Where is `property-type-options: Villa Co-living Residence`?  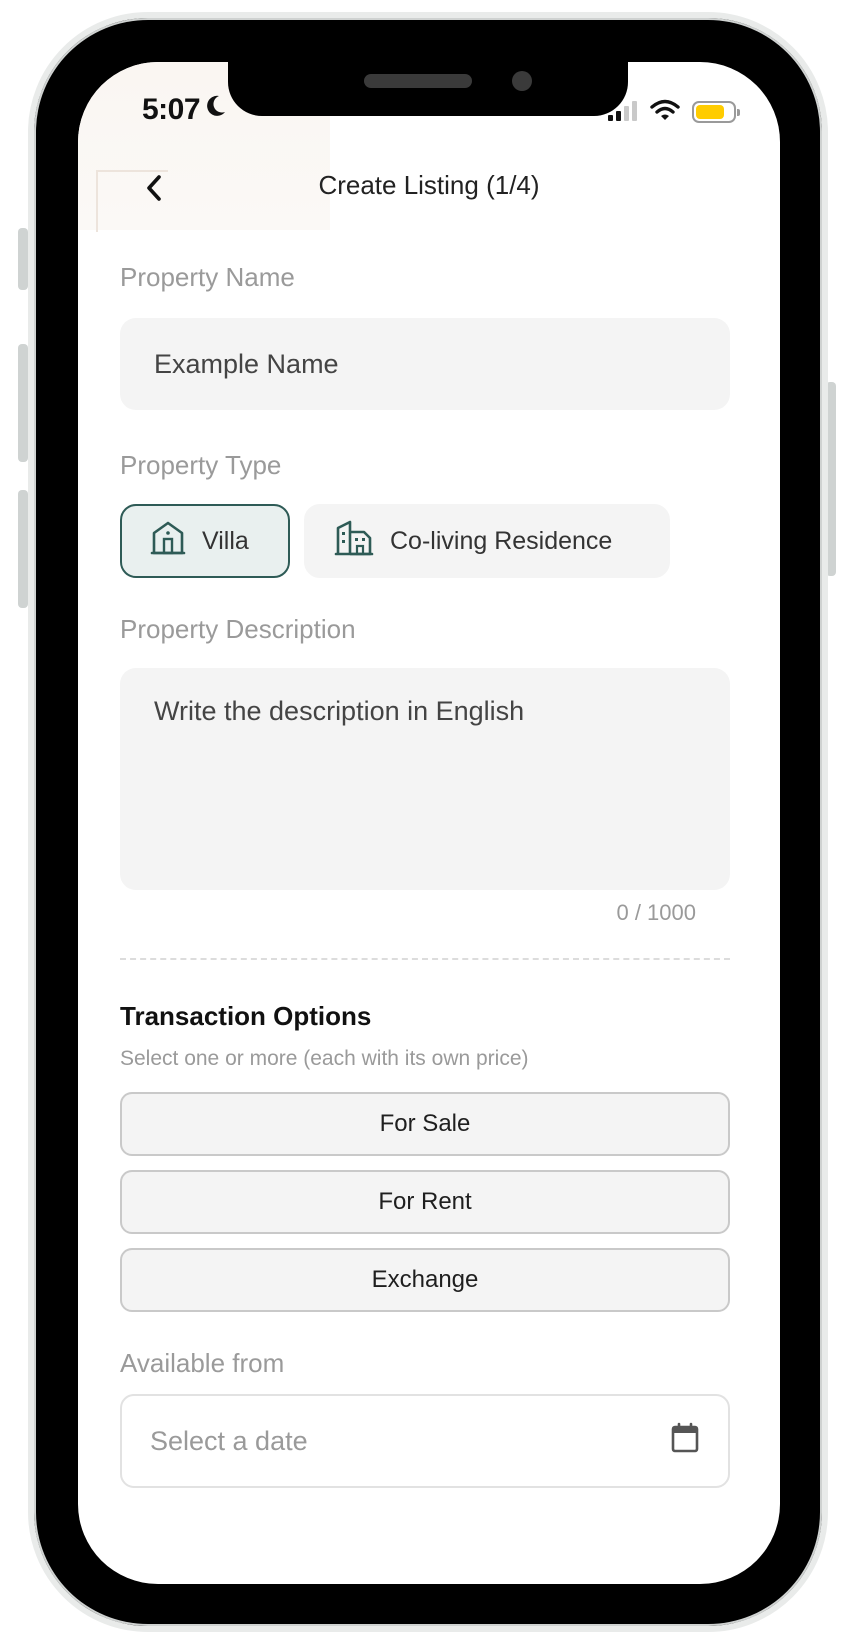
property-type-options: Villa Co-living Residence is located at coordinates (425, 541).